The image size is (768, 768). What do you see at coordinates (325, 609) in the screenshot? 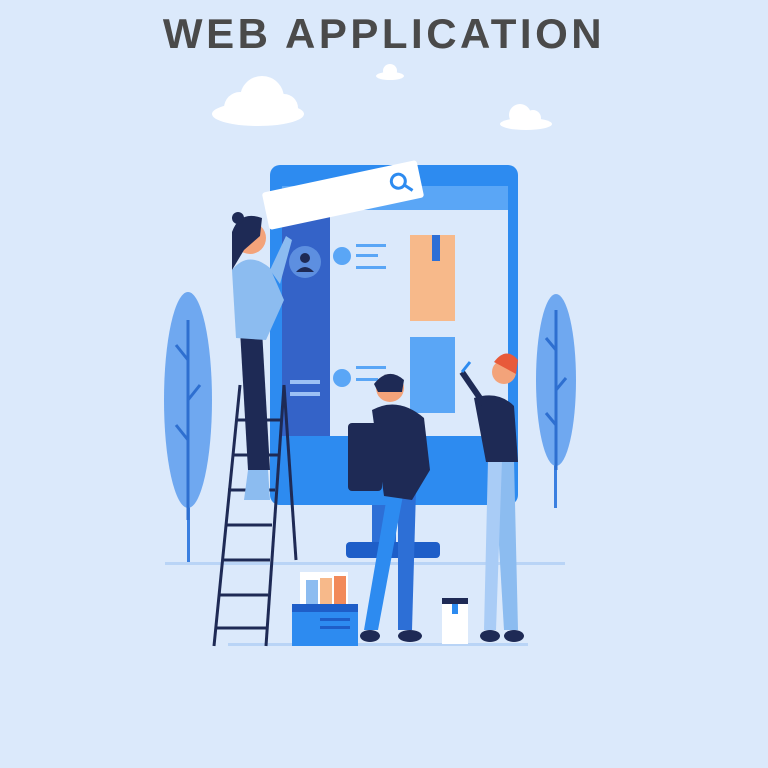
I see `image-box` at bounding box center [325, 609].